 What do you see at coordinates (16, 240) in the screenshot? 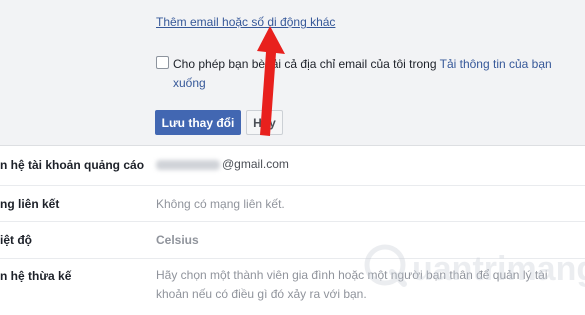
I see `row-label: iệt độ` at bounding box center [16, 240].